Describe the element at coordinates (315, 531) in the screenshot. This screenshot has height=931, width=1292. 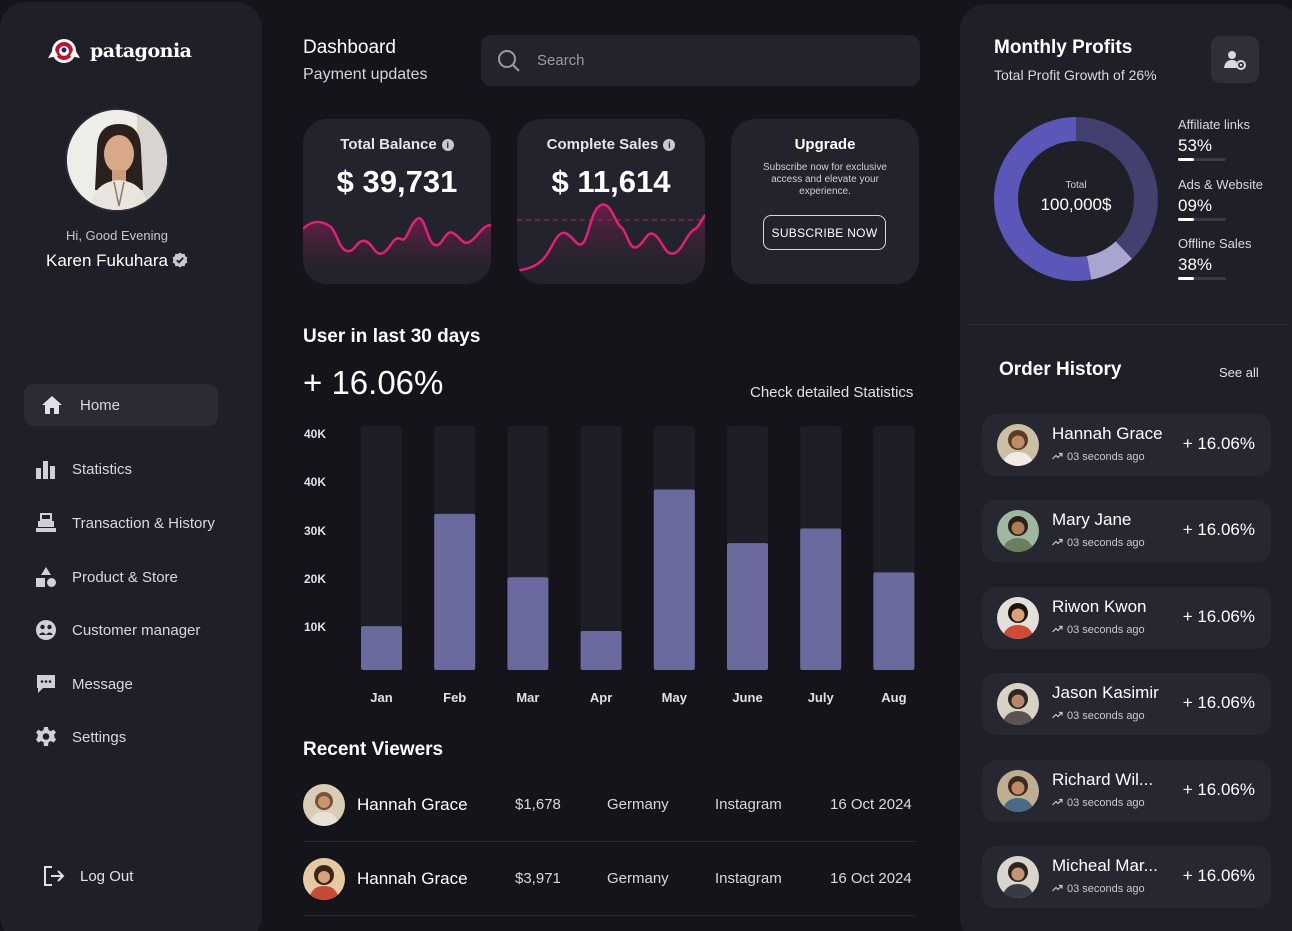
I see `y-tick-label: 30K` at that location.